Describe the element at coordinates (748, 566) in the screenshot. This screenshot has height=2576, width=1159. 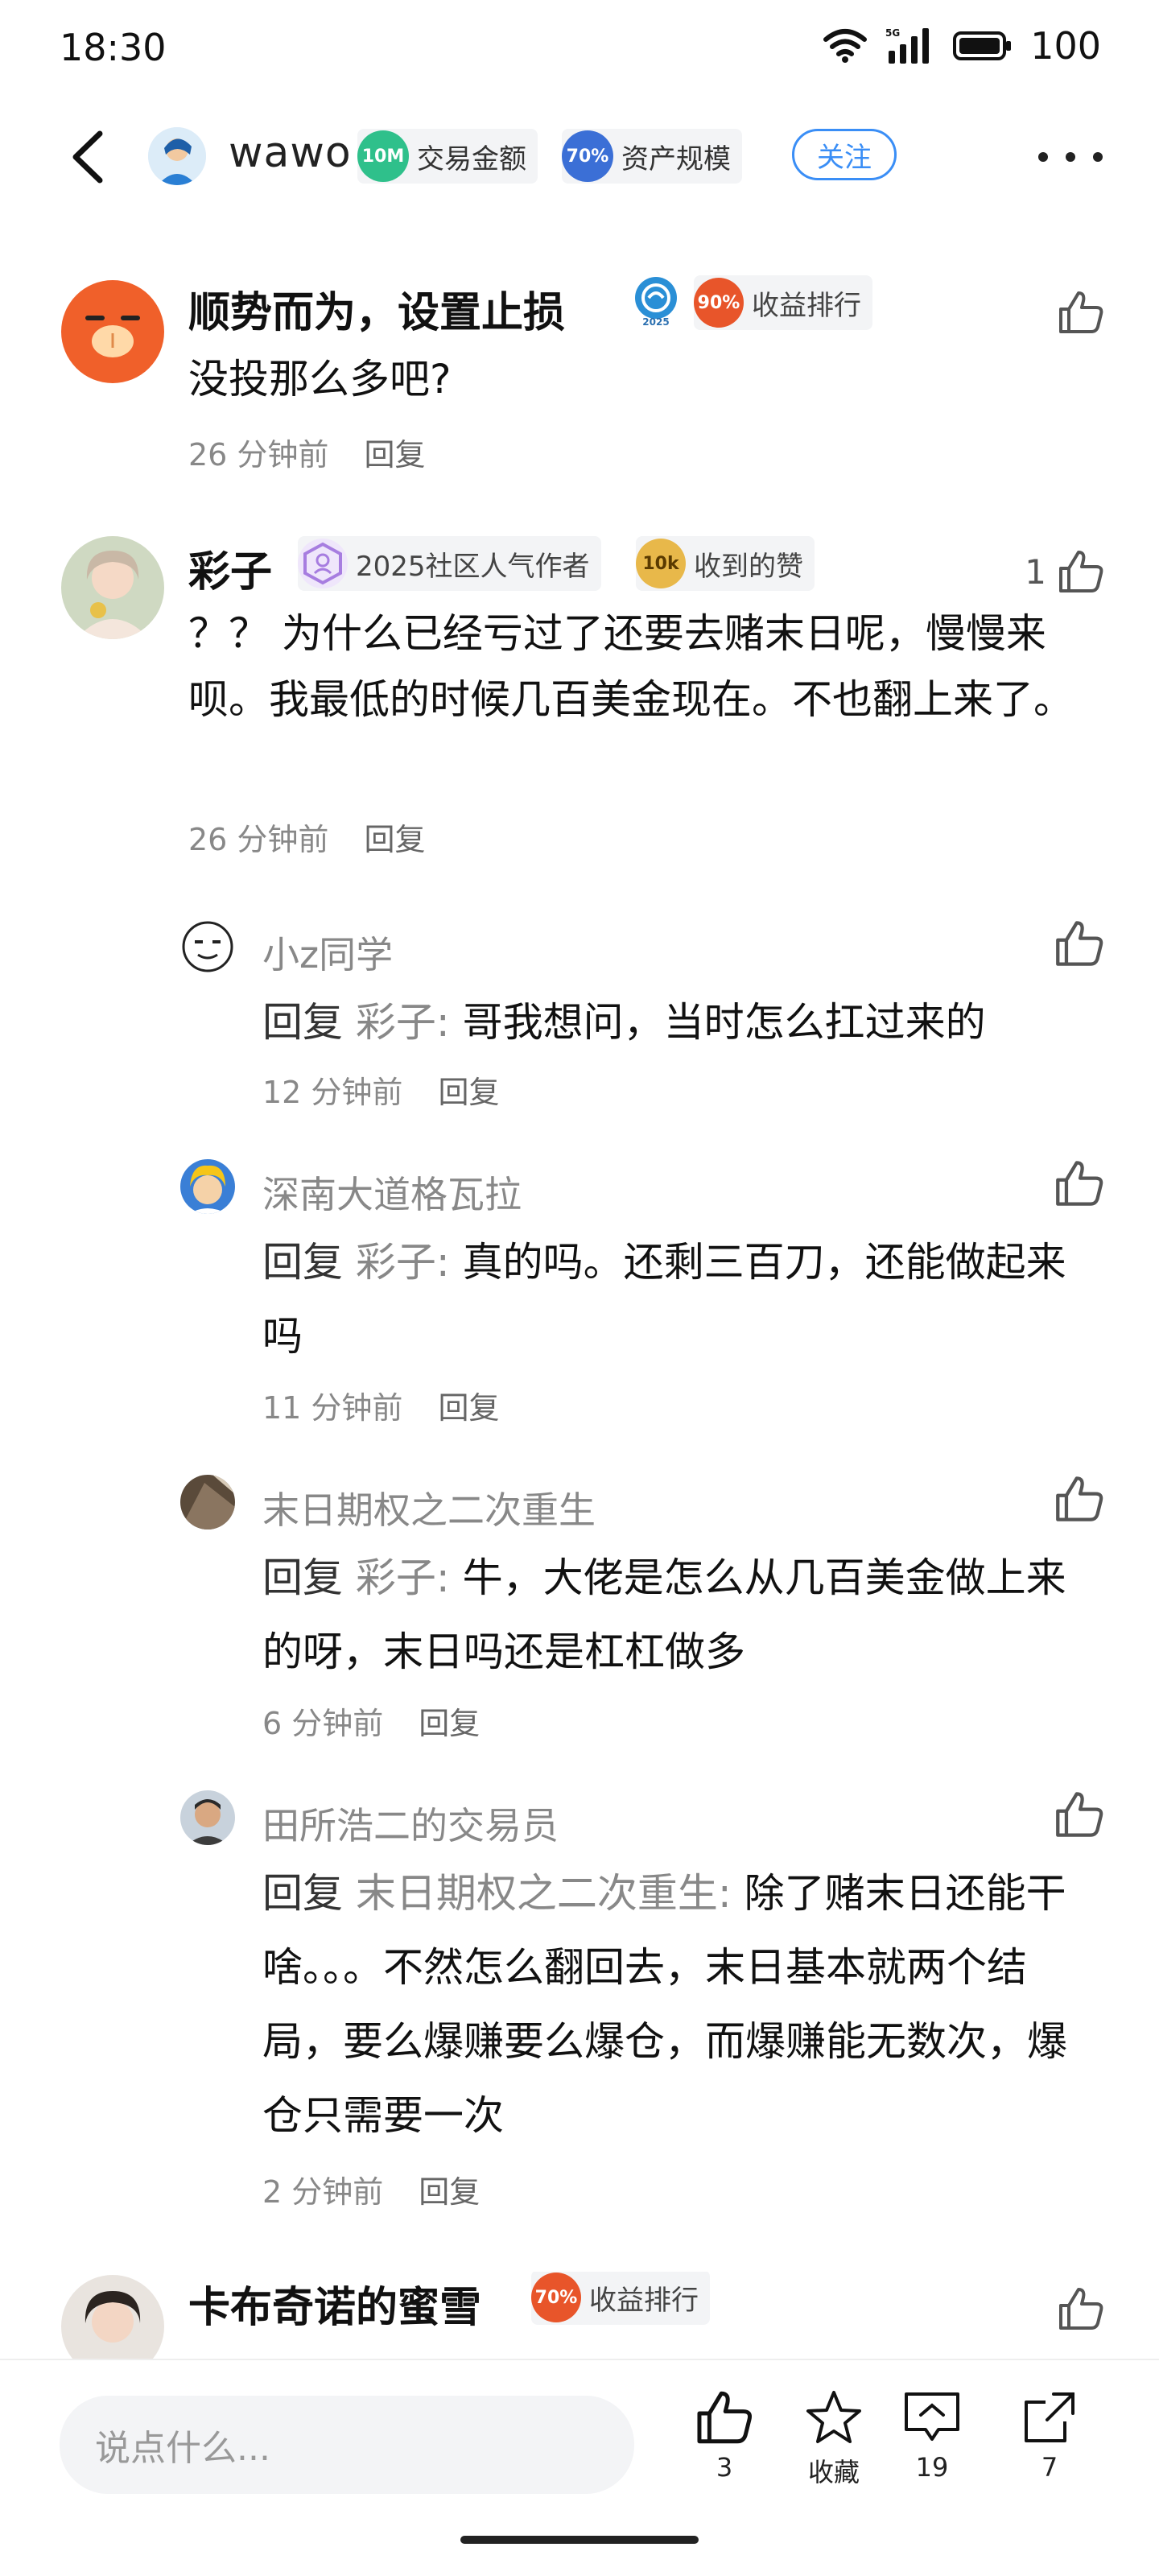
I see `badge-likes-received-label: 收到的赞` at that location.